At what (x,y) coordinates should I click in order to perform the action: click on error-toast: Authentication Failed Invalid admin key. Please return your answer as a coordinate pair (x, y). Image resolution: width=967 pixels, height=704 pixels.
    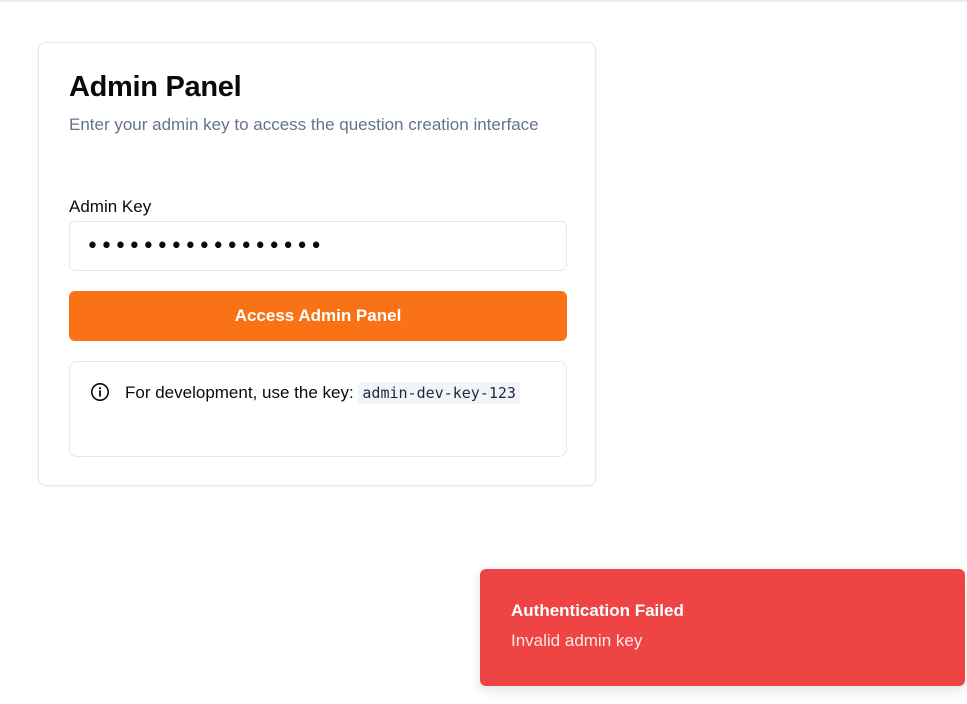
    Looking at the image, I should click on (722, 627).